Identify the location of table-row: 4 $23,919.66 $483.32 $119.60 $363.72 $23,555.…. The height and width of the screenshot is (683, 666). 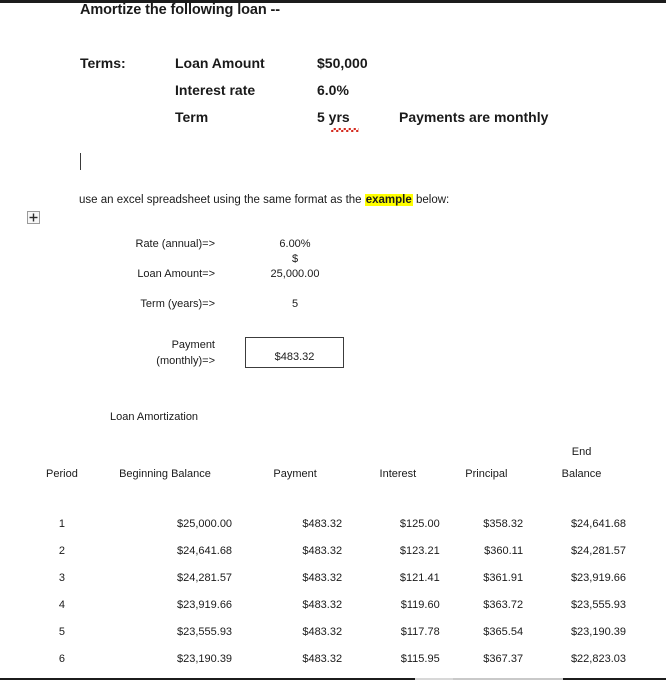
(333, 604).